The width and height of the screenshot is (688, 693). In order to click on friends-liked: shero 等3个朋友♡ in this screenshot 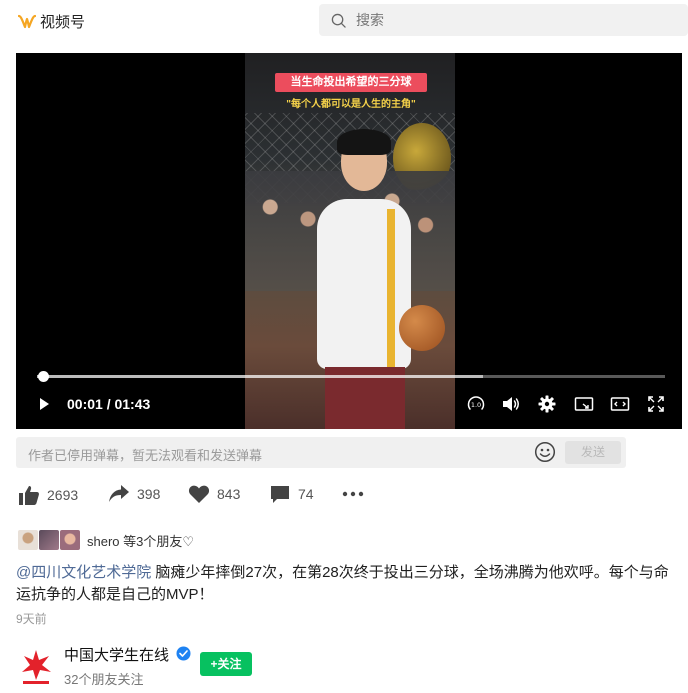, I will do `click(106, 540)`.